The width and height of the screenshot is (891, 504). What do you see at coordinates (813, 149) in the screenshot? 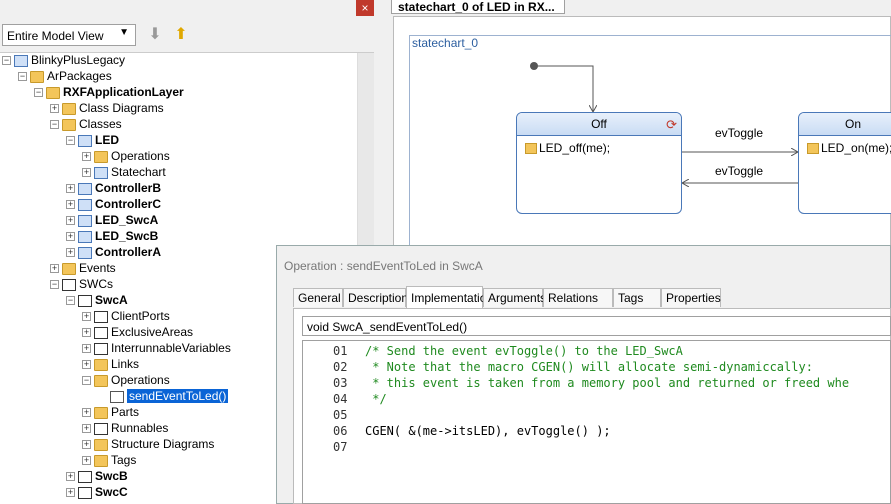
I see `action-icon` at bounding box center [813, 149].